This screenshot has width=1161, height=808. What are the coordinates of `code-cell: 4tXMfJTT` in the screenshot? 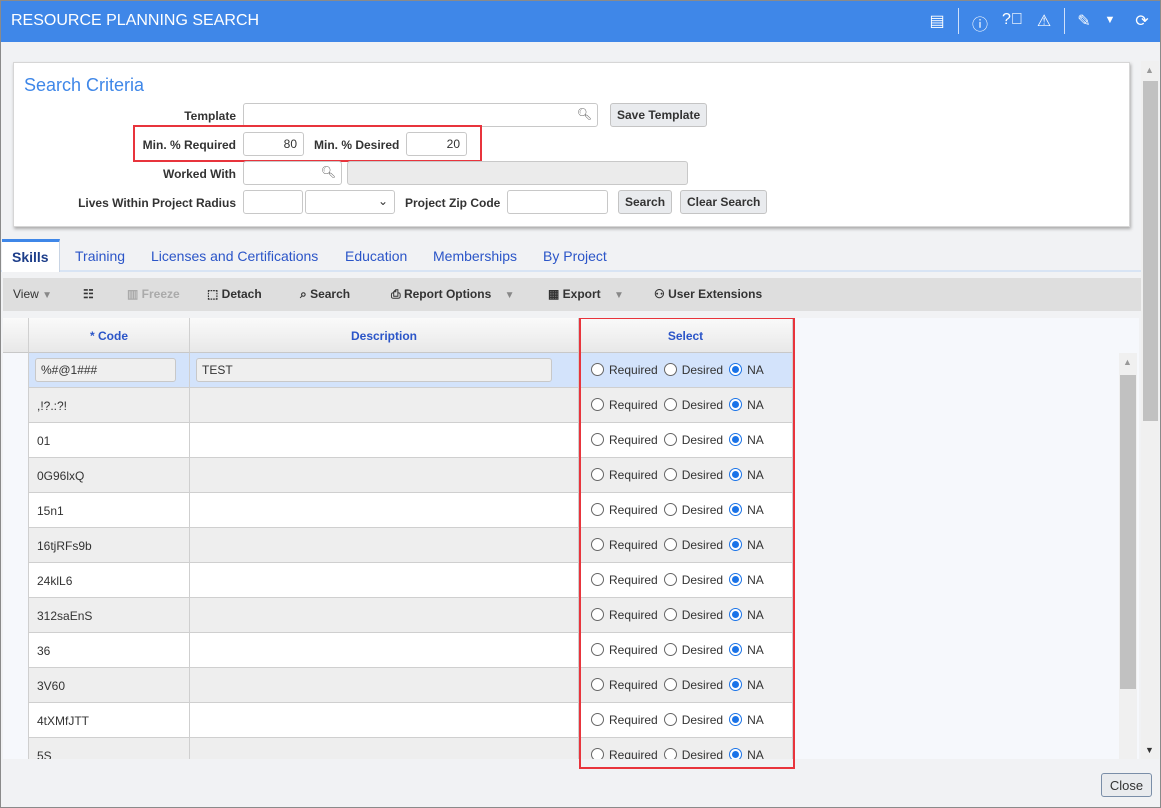 It's located at (109, 720).